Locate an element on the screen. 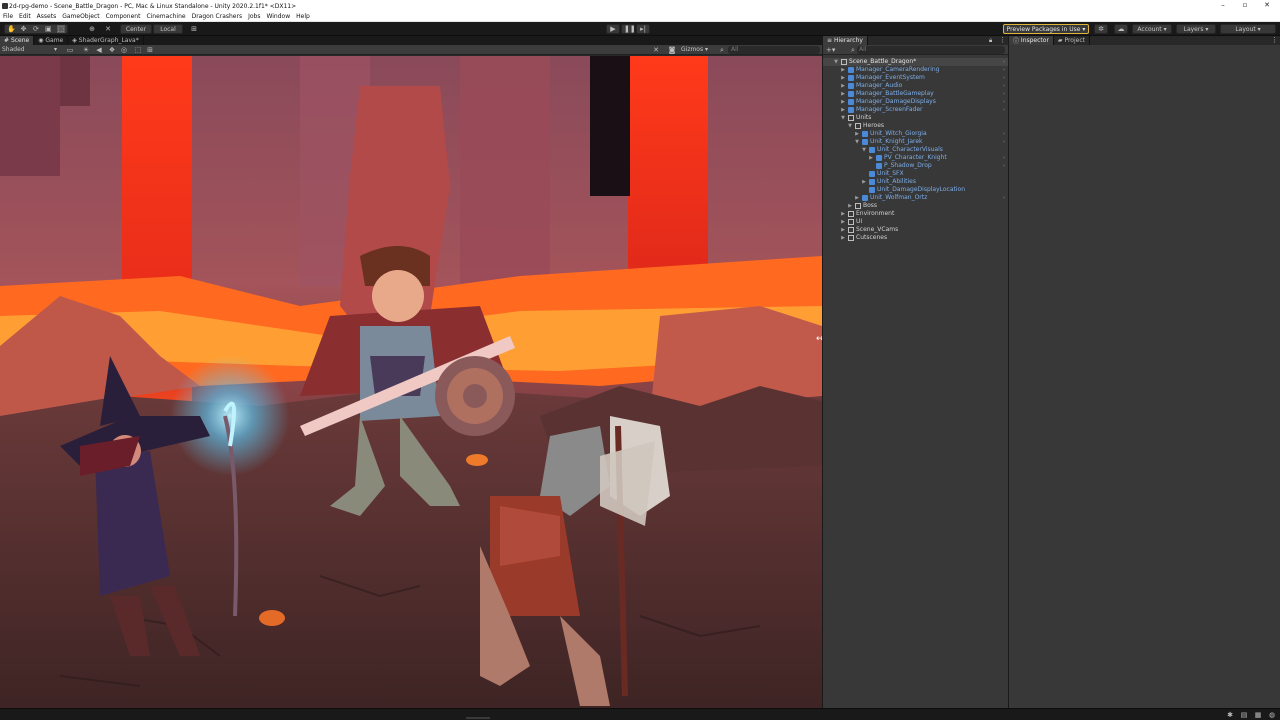 The image size is (1280, 720). grid-snap-icon: ⊞ is located at coordinates (194, 29).